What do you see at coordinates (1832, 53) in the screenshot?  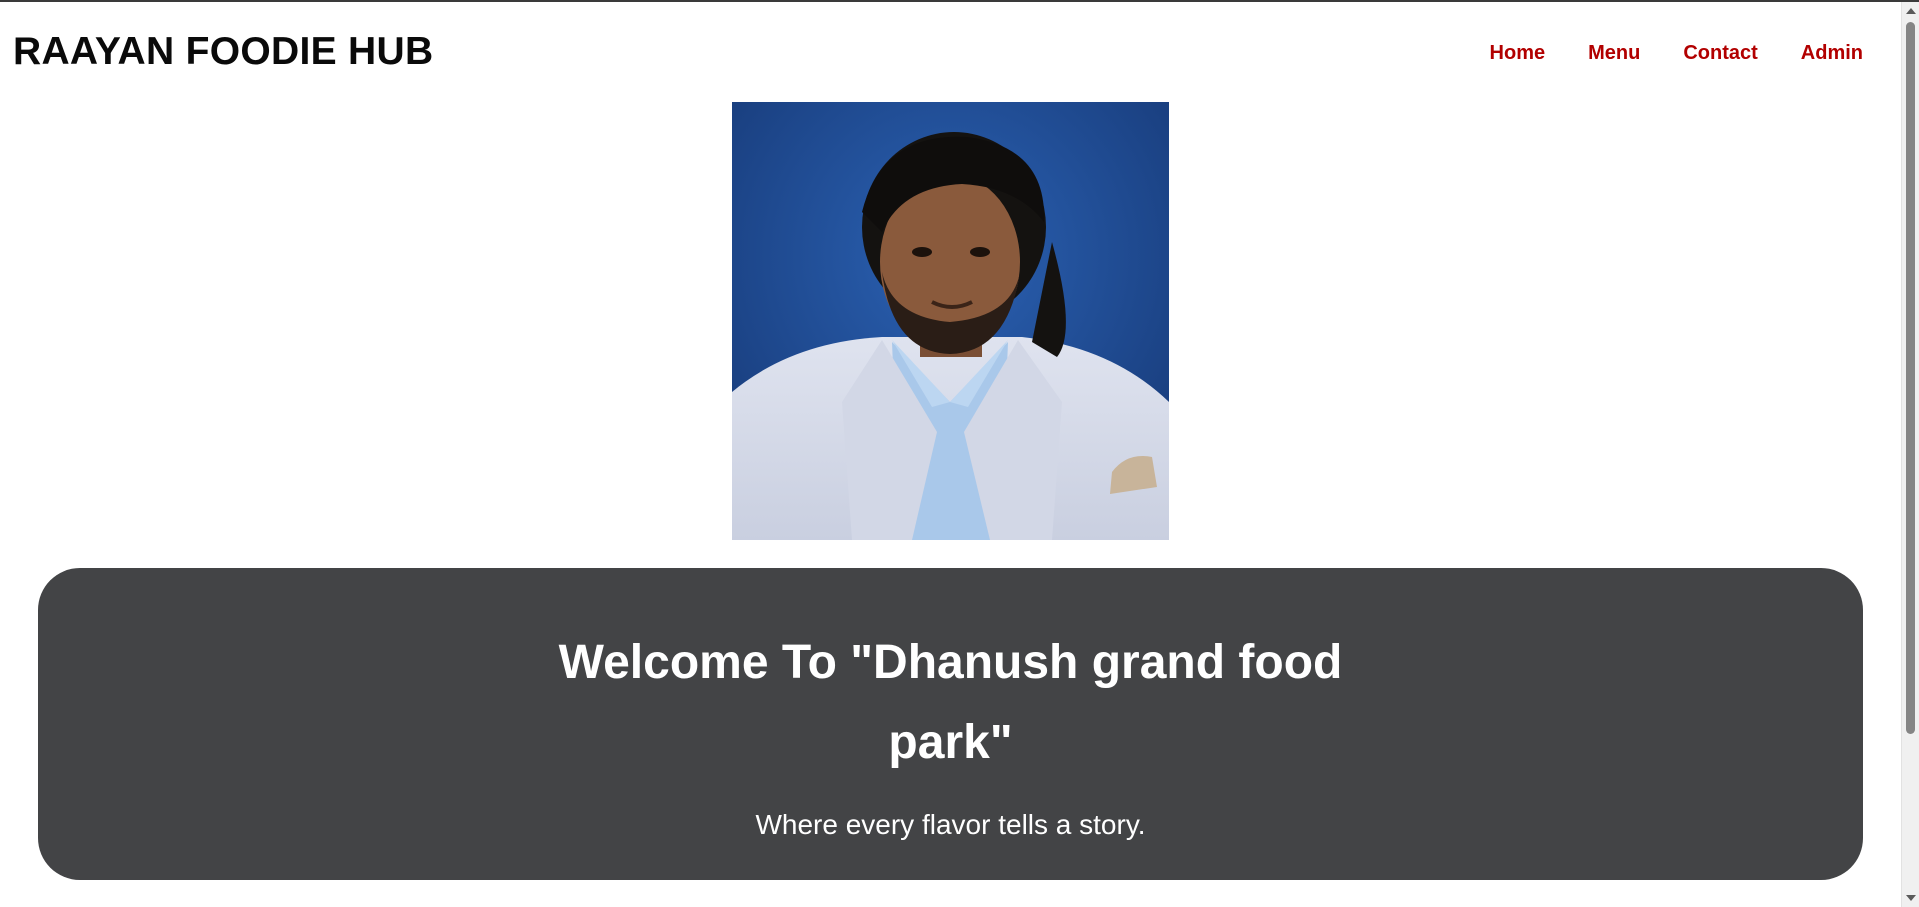 I see `nav-admin-link: Admin` at bounding box center [1832, 53].